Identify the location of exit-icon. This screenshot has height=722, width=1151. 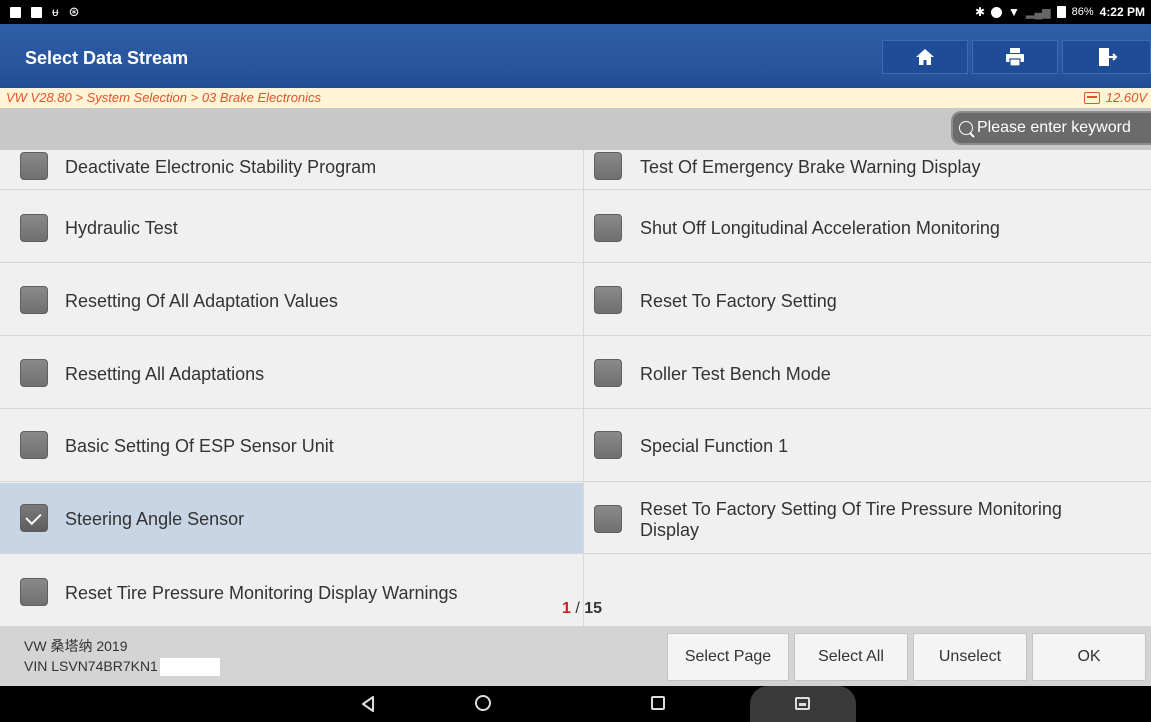
(1107, 57).